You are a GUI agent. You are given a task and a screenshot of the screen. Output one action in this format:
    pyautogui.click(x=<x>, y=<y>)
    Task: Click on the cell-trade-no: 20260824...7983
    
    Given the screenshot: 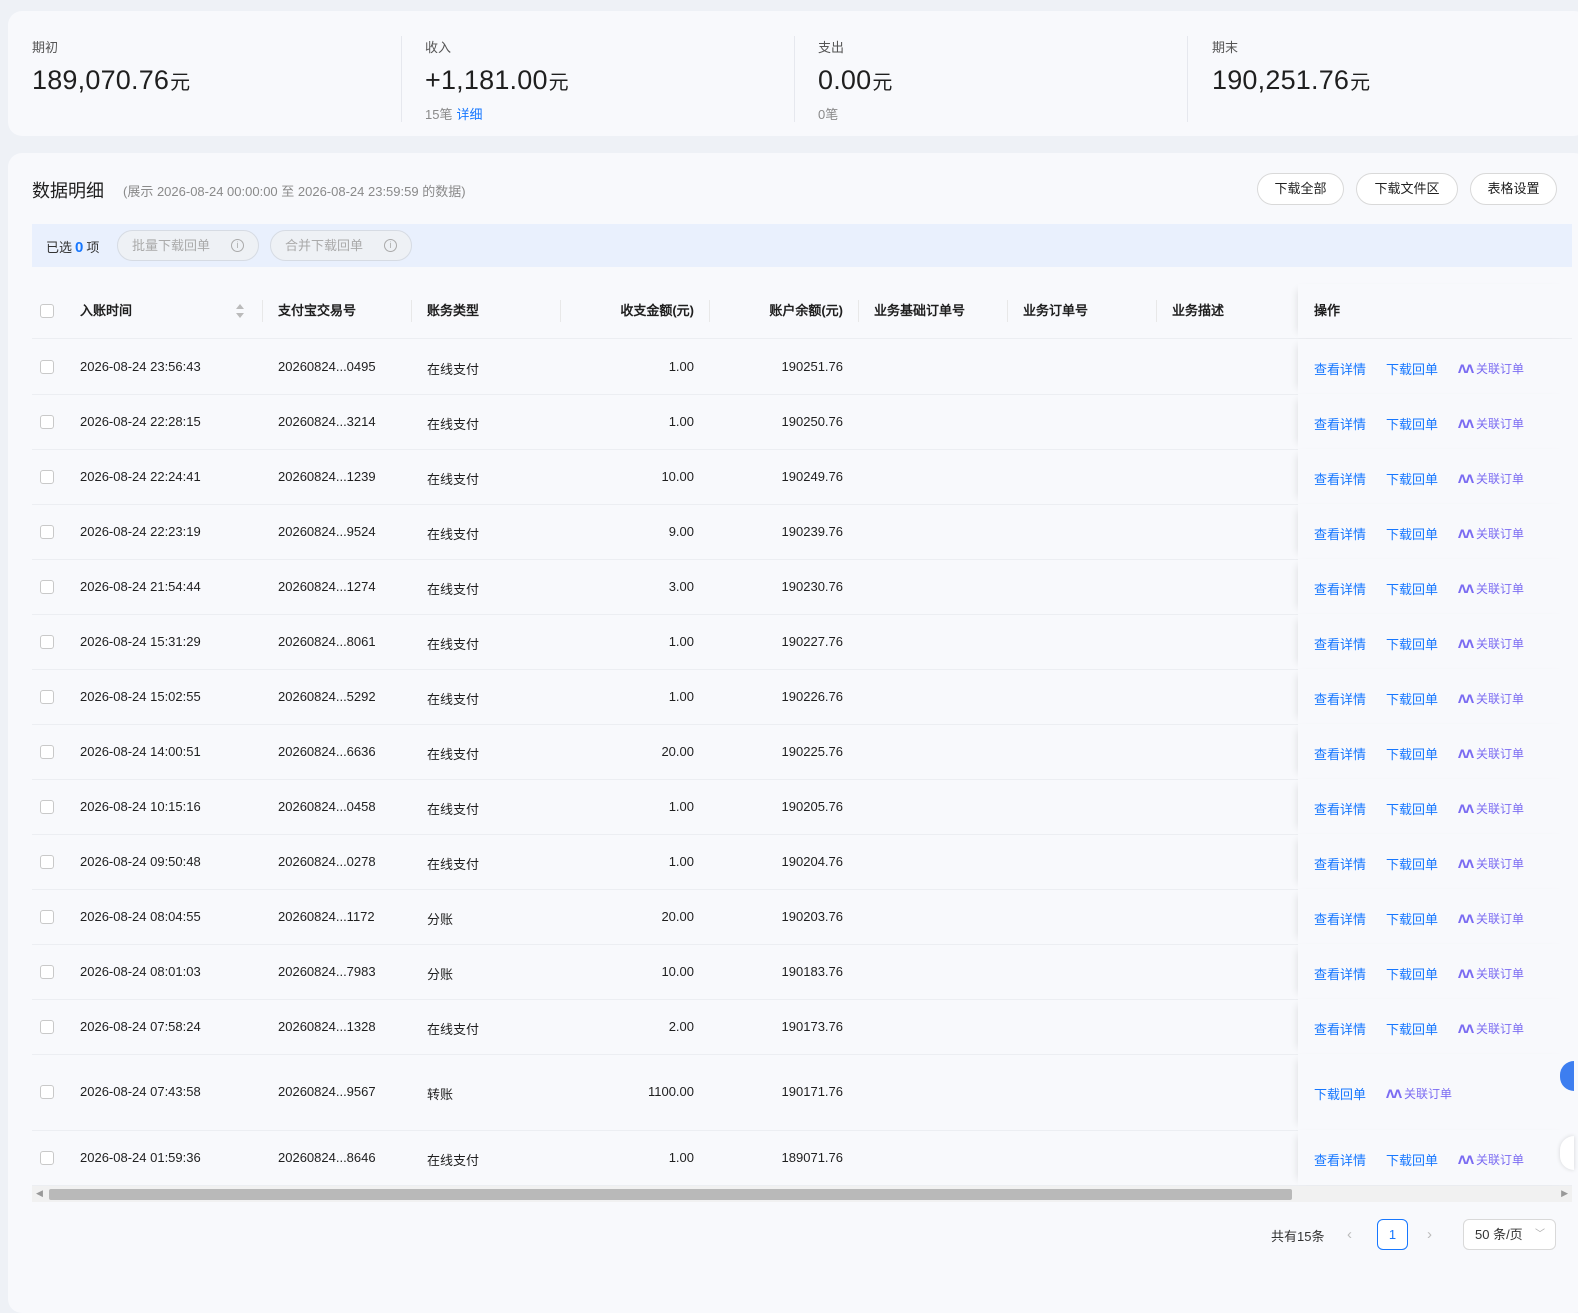 What is the action you would take?
    pyautogui.click(x=327, y=971)
    